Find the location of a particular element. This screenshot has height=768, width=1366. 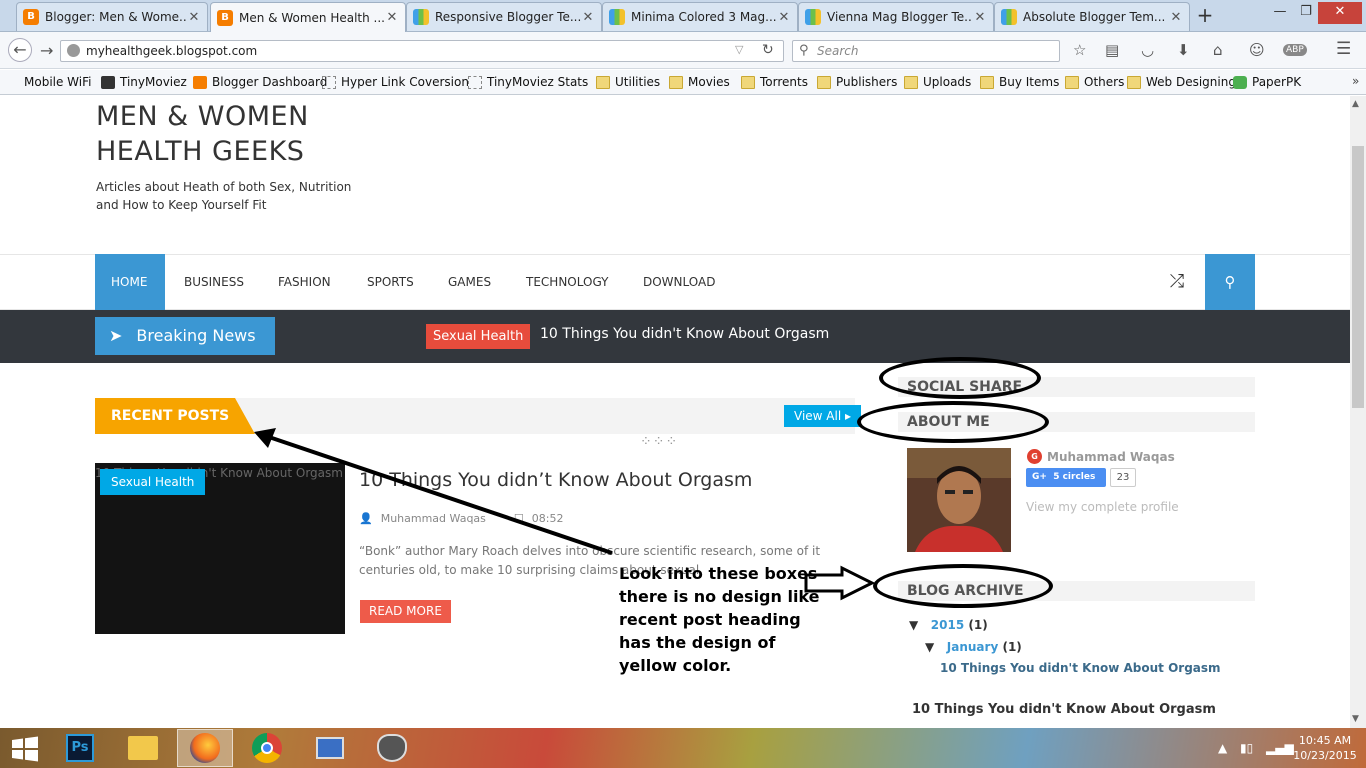

bookmarks-overflow-icon: » is located at coordinates (1355, 81).